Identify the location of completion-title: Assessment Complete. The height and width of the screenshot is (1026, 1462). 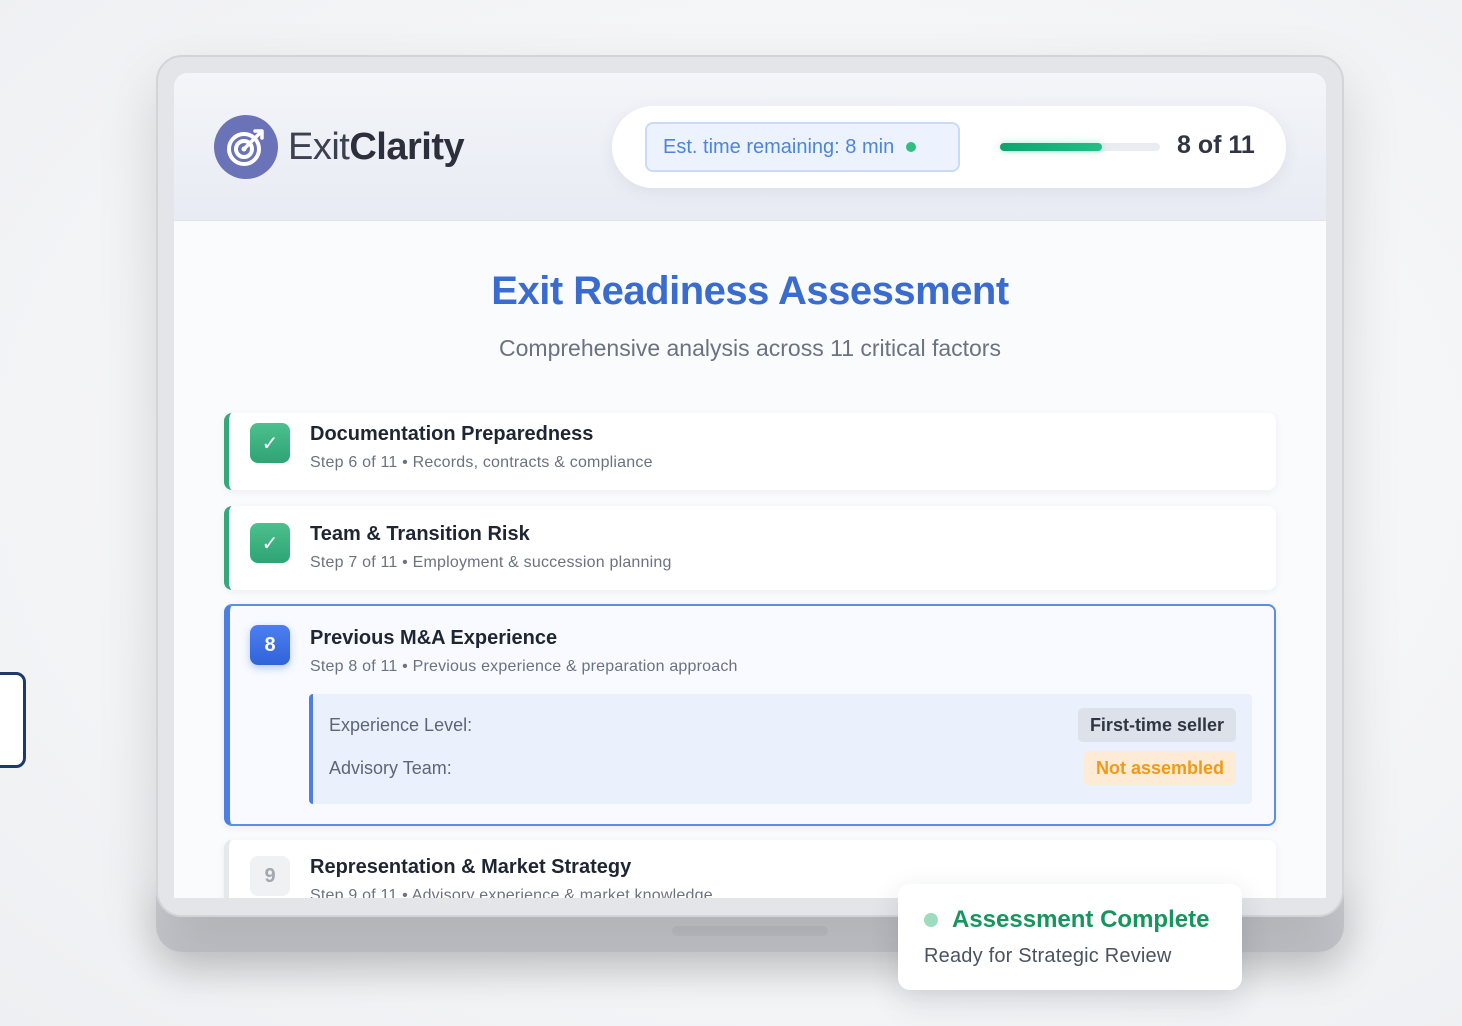
(1081, 919).